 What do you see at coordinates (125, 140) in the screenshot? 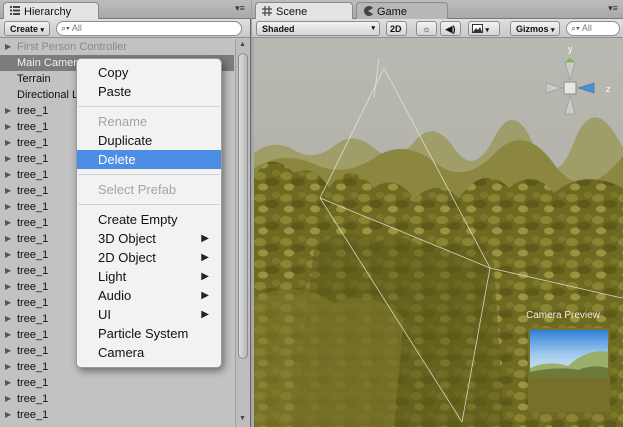
I see `menu-item-label: Duplicate` at bounding box center [125, 140].